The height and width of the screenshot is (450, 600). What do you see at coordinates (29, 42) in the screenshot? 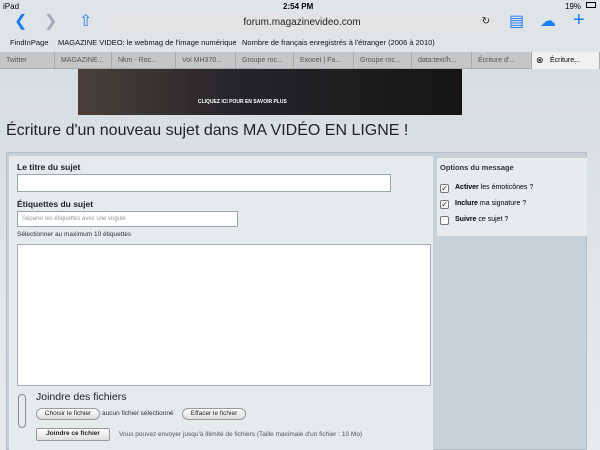
I see `bookmark-item: FindInPage` at bounding box center [29, 42].